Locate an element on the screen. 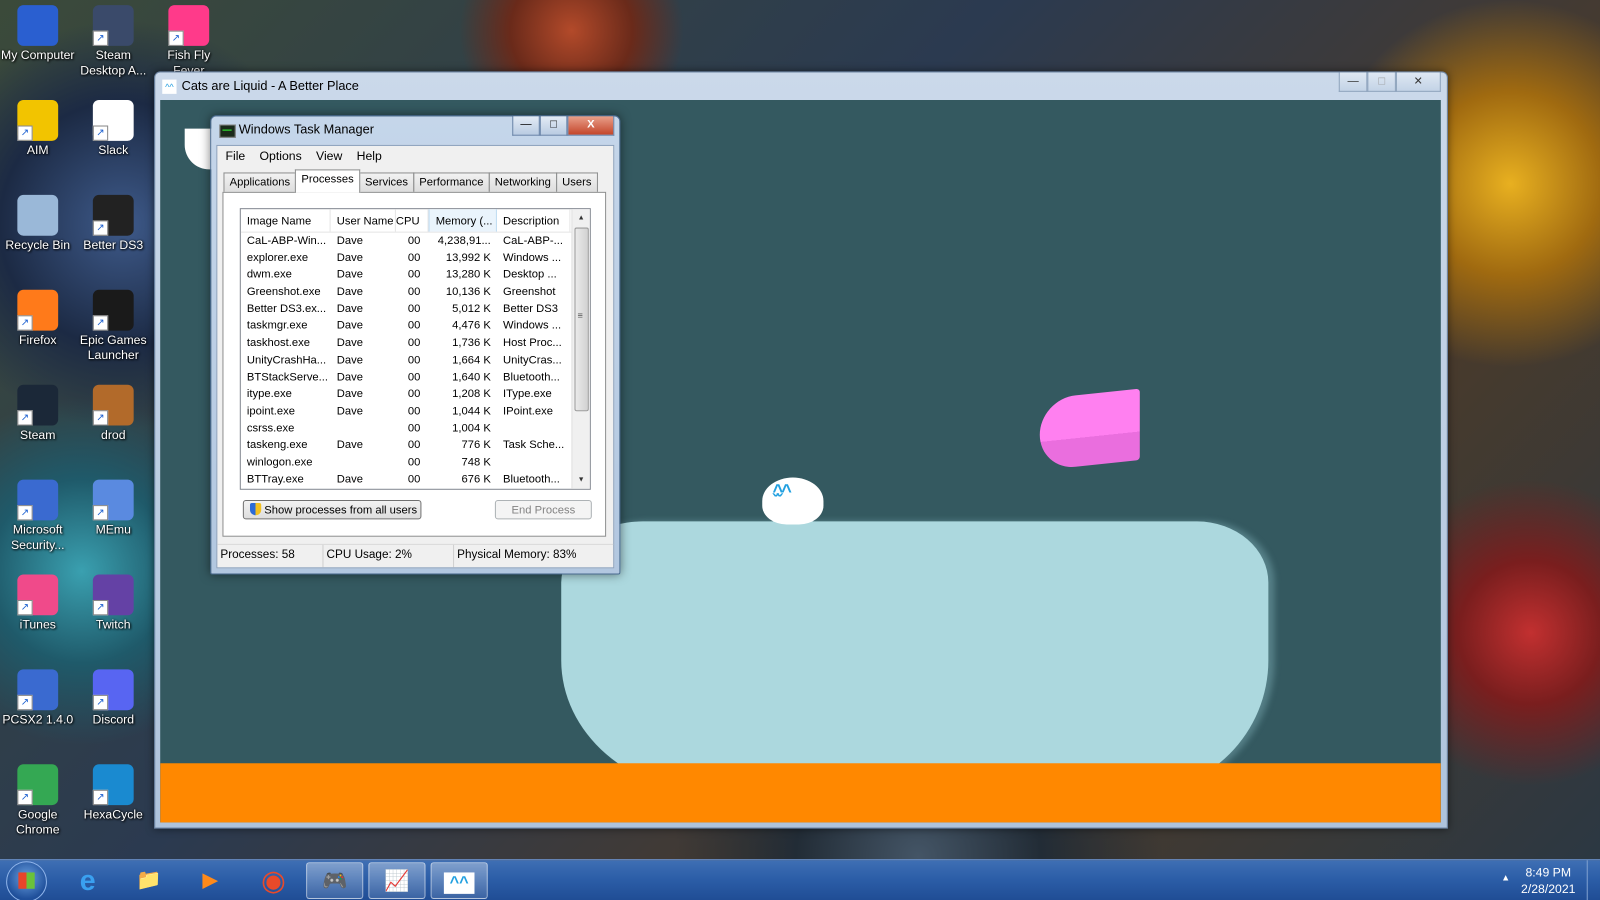  tab-applications: Applications is located at coordinates (260, 182).